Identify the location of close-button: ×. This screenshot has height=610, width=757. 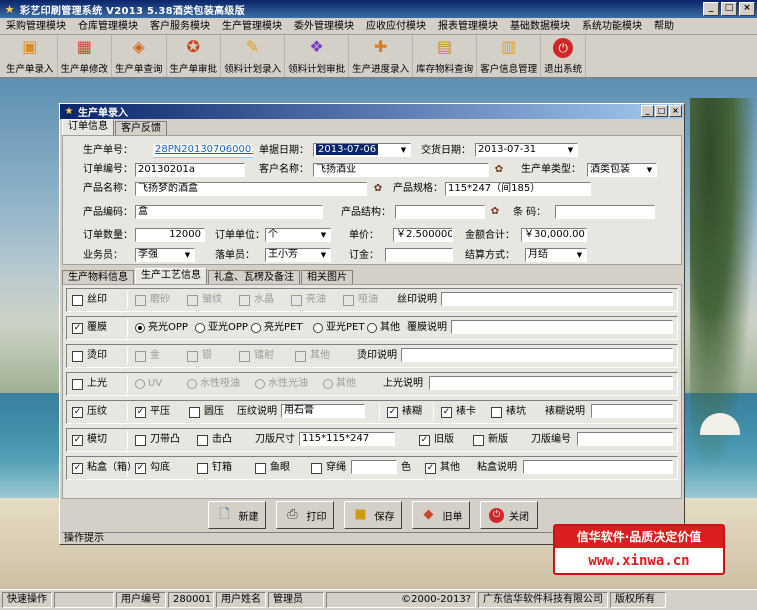
(747, 9).